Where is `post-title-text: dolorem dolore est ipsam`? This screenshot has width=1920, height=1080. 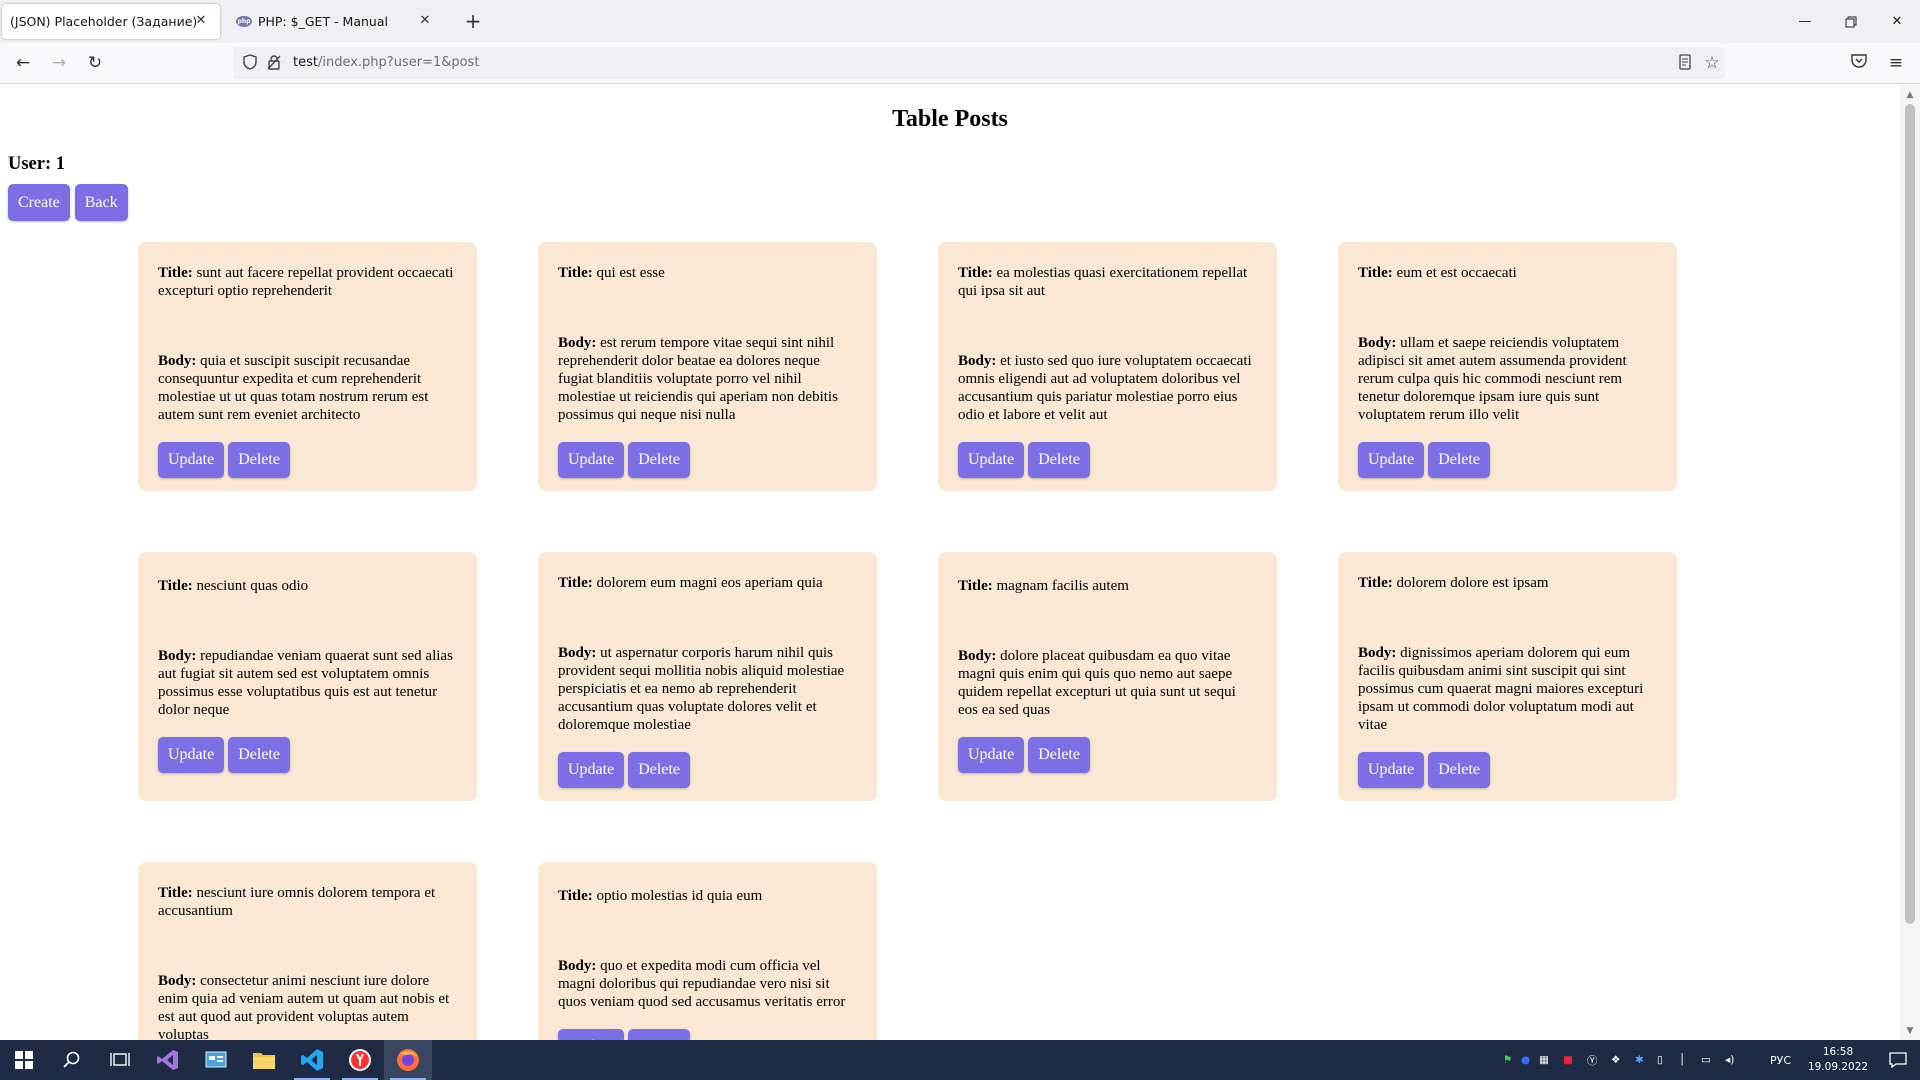
post-title-text: dolorem dolore est ipsam is located at coordinates (1472, 583).